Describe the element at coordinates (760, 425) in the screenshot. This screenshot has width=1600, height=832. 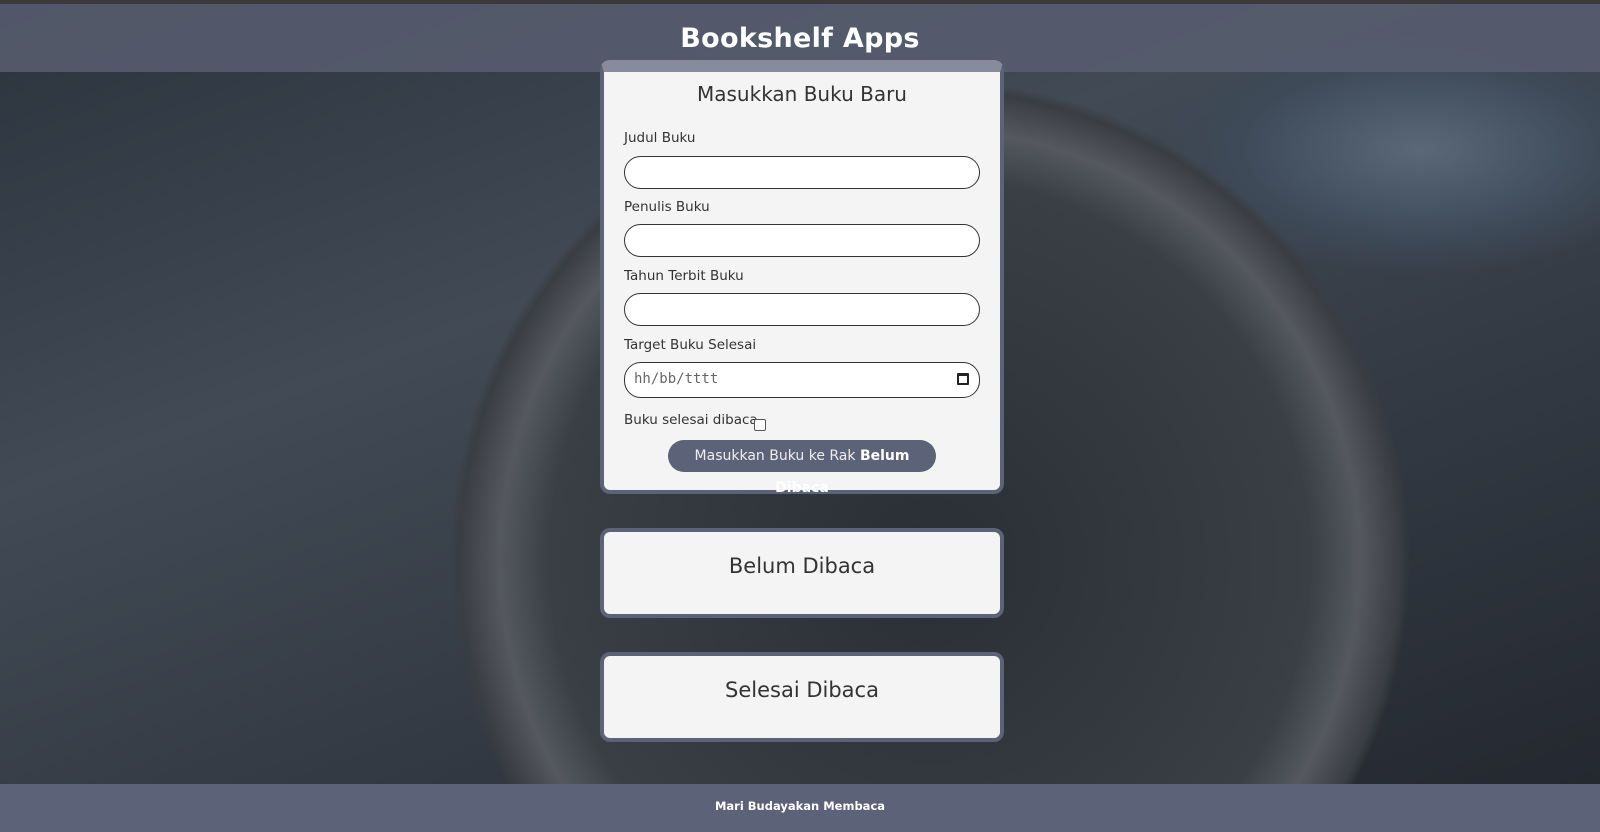
I see `complete-checkbox` at that location.